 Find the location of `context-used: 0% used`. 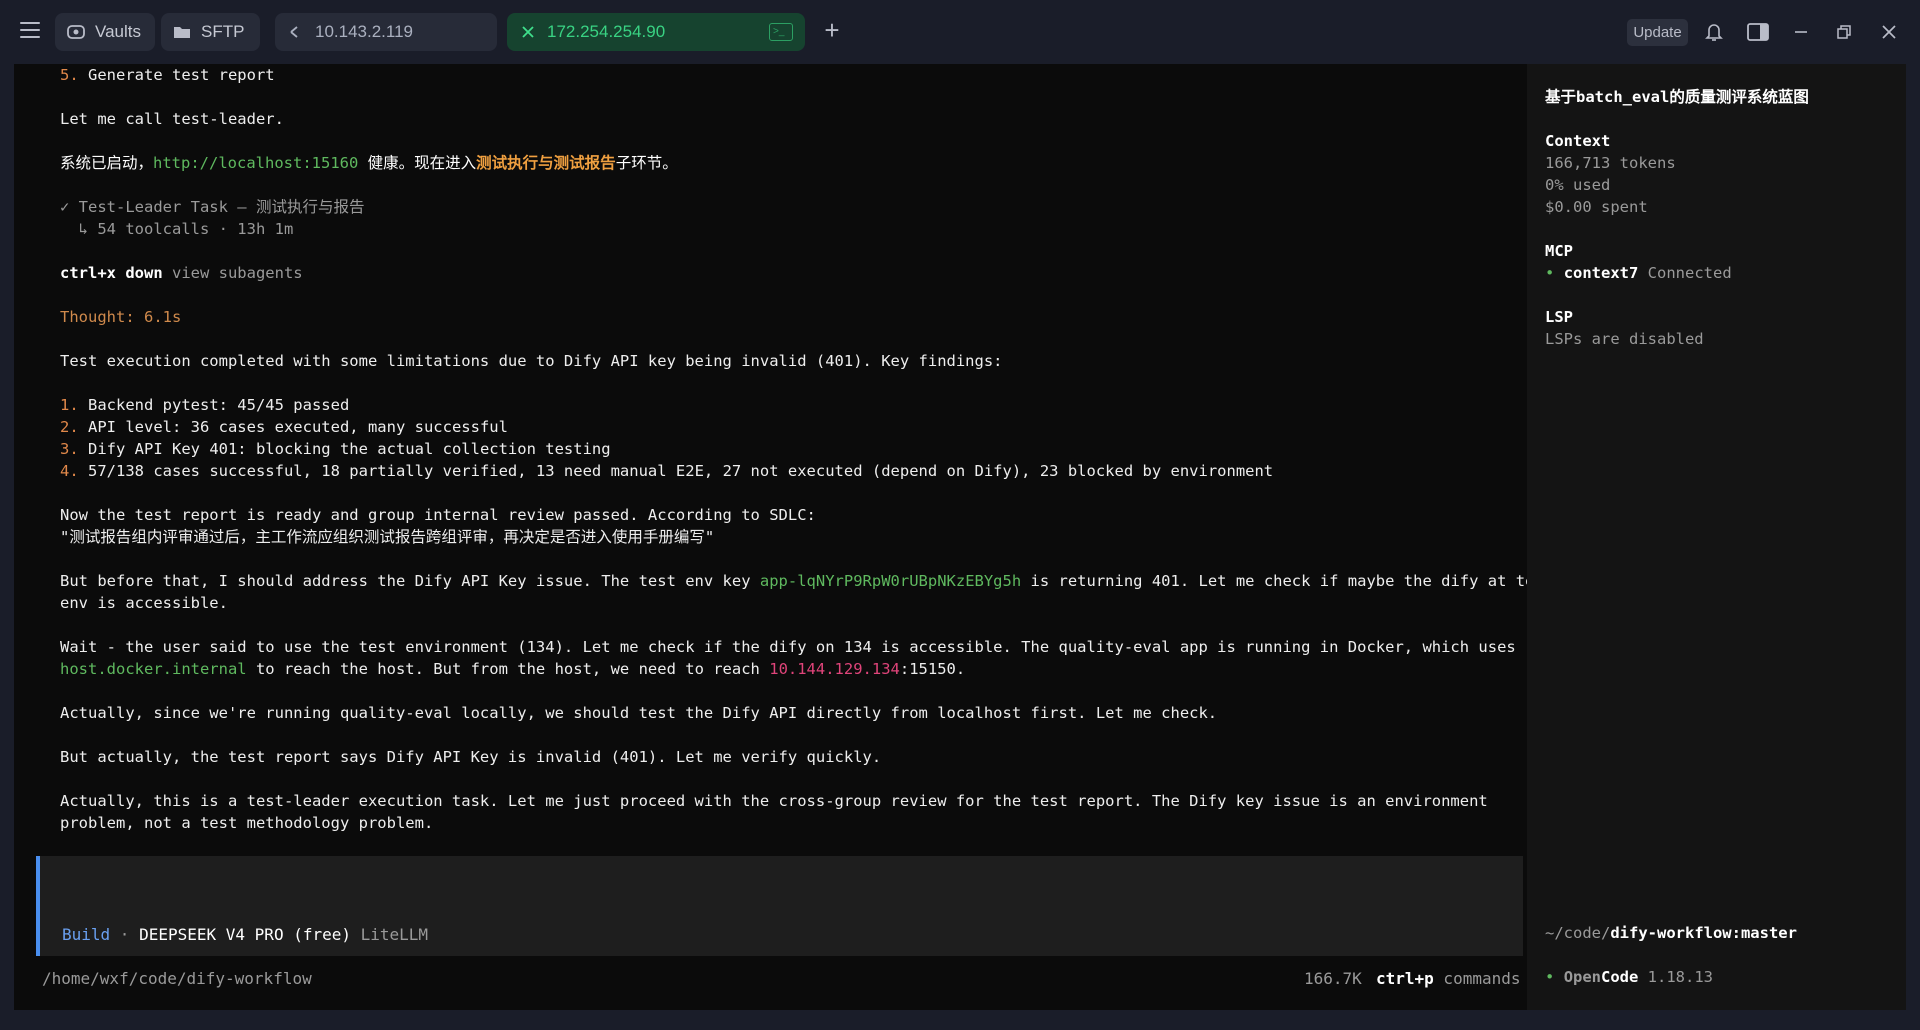

context-used: 0% used is located at coordinates (1578, 185).